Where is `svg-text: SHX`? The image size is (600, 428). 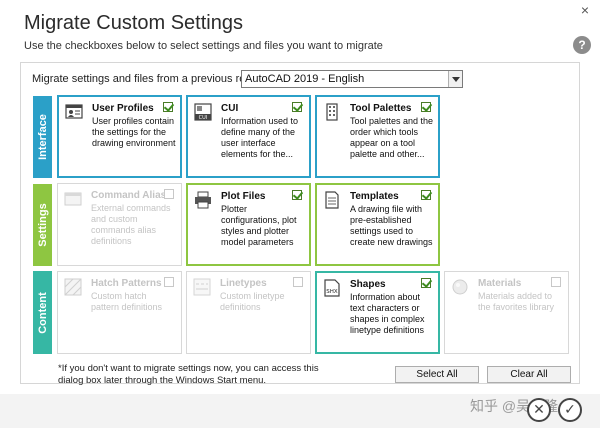 svg-text: SHX is located at coordinates (332, 292).